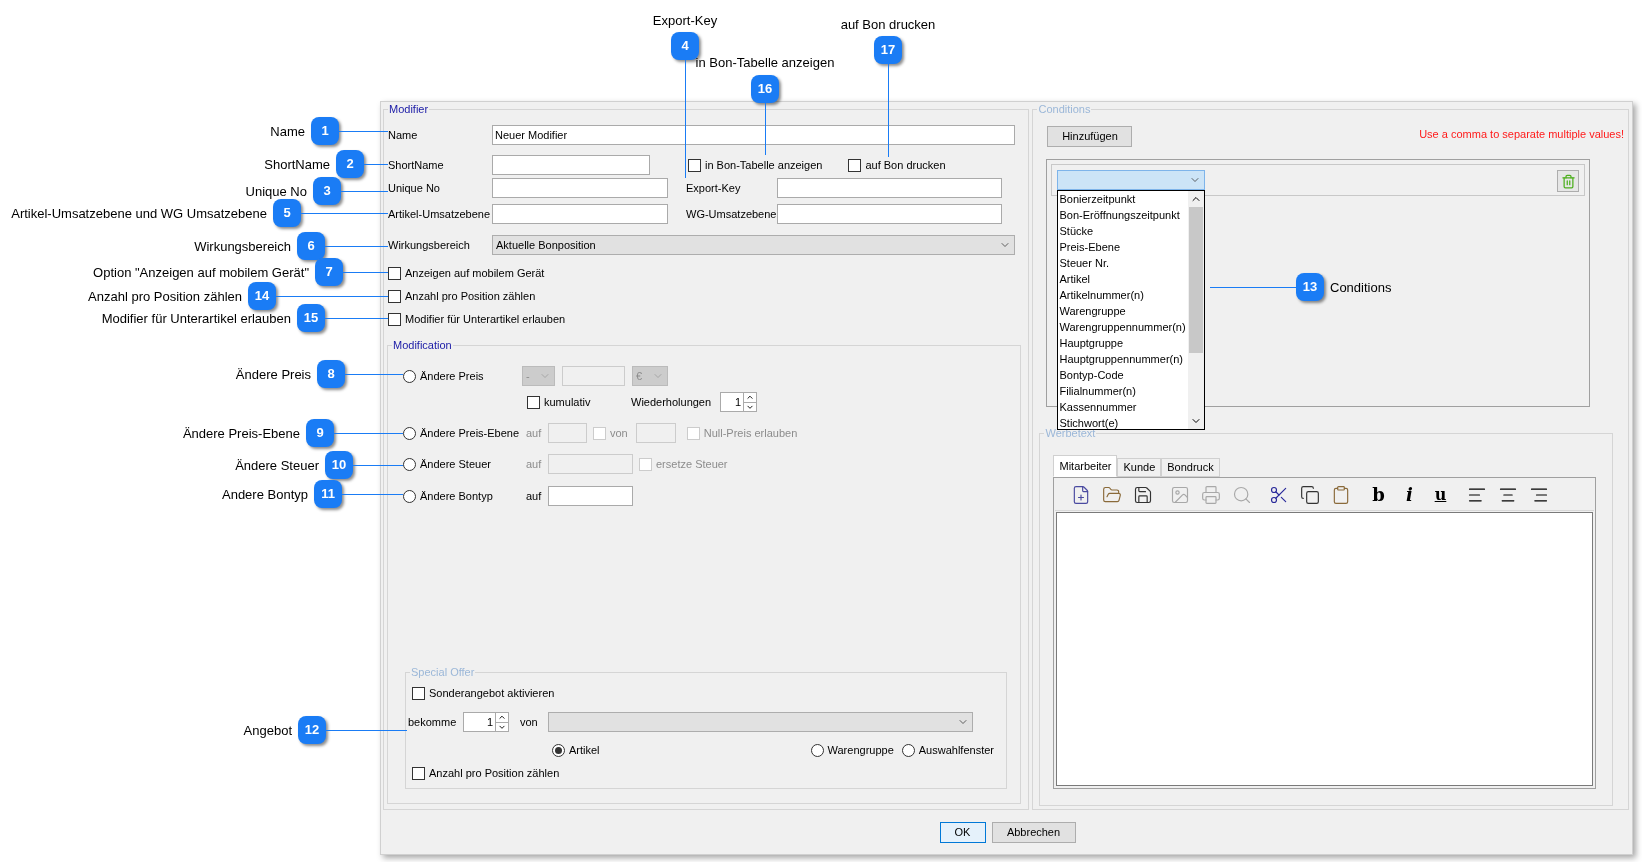 The width and height of the screenshot is (1642, 862). Describe the element at coordinates (685, 21) in the screenshot. I see `callout-label: Export-Key` at that location.